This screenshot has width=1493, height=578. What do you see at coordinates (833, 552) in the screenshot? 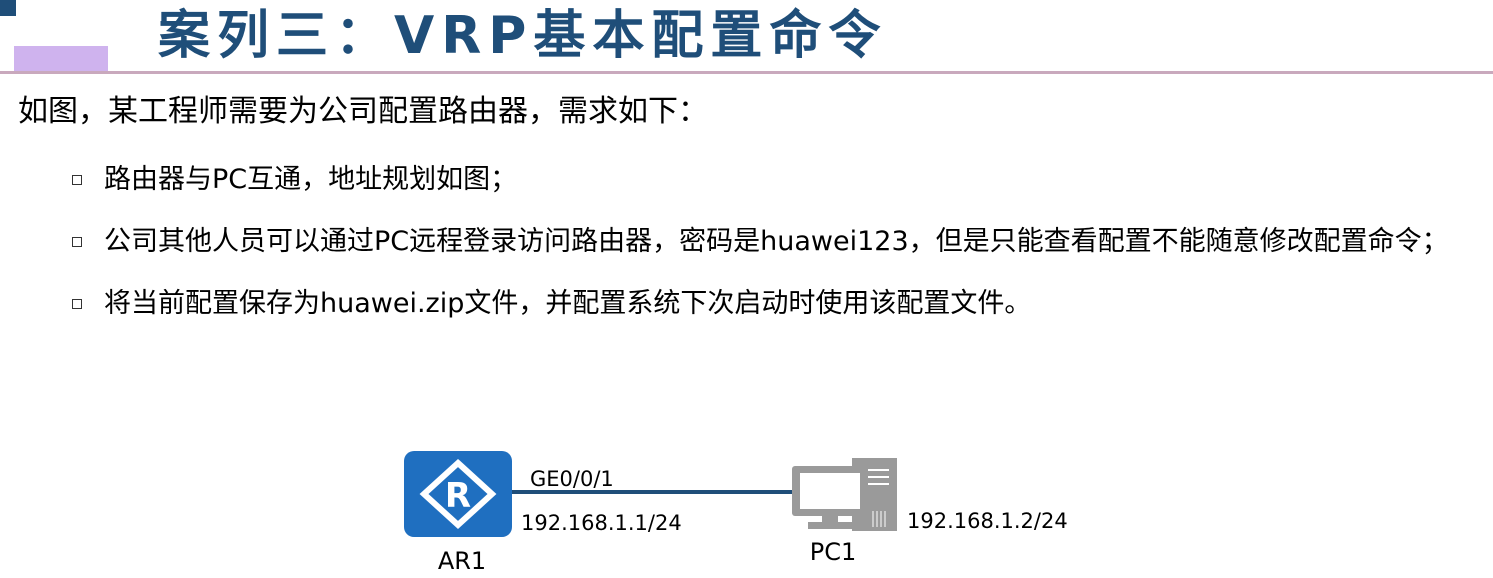
I see `pc-name-label: PC1` at bounding box center [833, 552].